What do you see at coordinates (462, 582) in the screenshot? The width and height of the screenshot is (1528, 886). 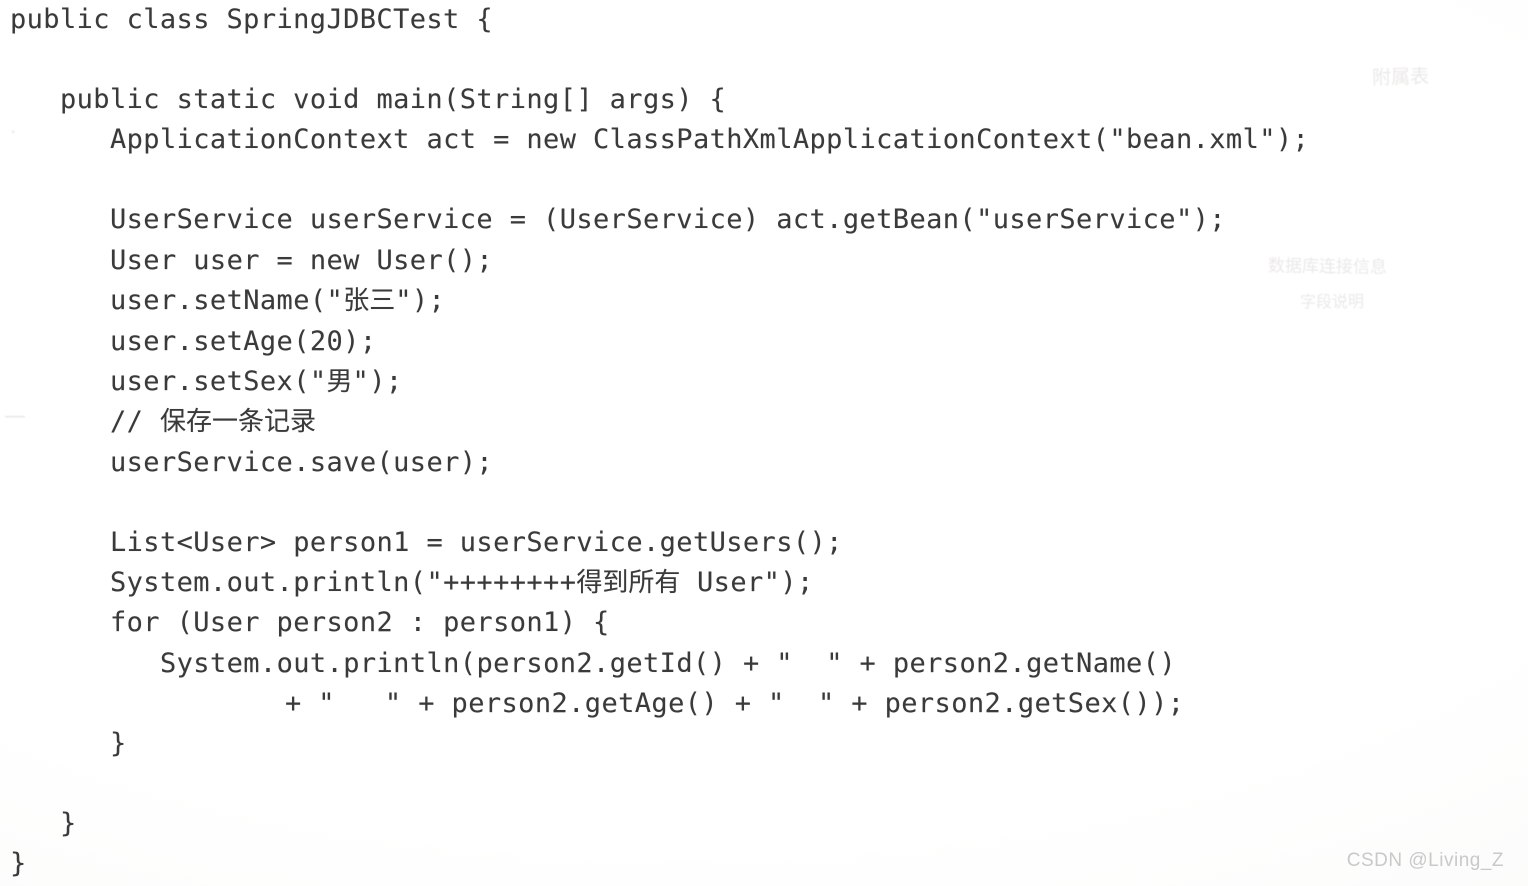 I see `code-line: System.out.println("++++++++得到所有 User");` at bounding box center [462, 582].